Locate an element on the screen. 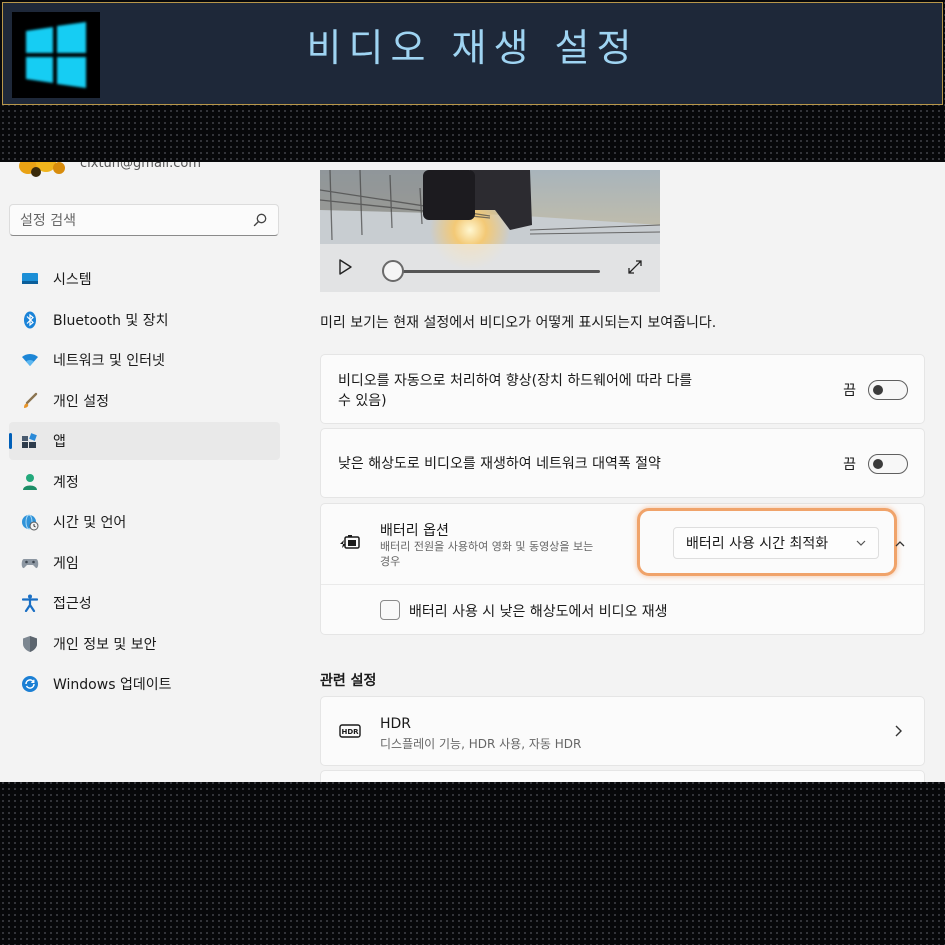  play-icon is located at coordinates (345, 267).